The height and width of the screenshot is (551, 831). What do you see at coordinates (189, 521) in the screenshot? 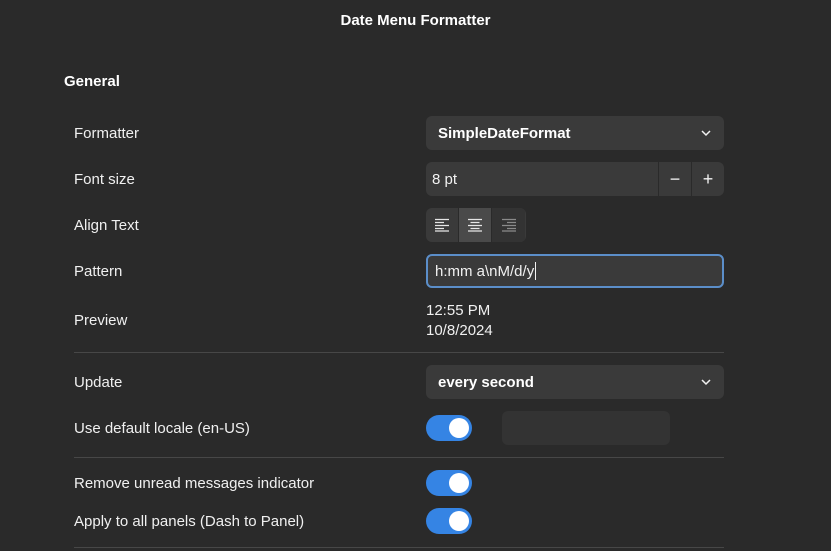
I see `apply-all-panels-label: Apply to all panels (Dash to Panel)` at bounding box center [189, 521].